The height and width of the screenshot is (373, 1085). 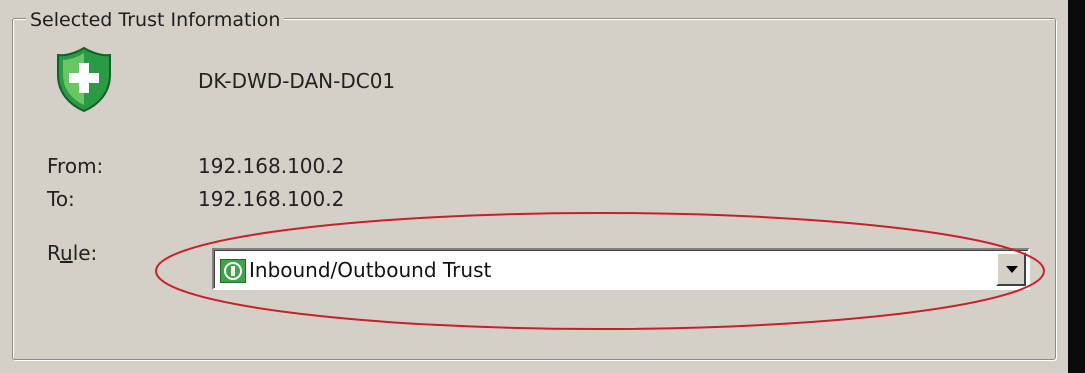 What do you see at coordinates (155, 20) in the screenshot?
I see `groupbox-title: Selected Trust Information` at bounding box center [155, 20].